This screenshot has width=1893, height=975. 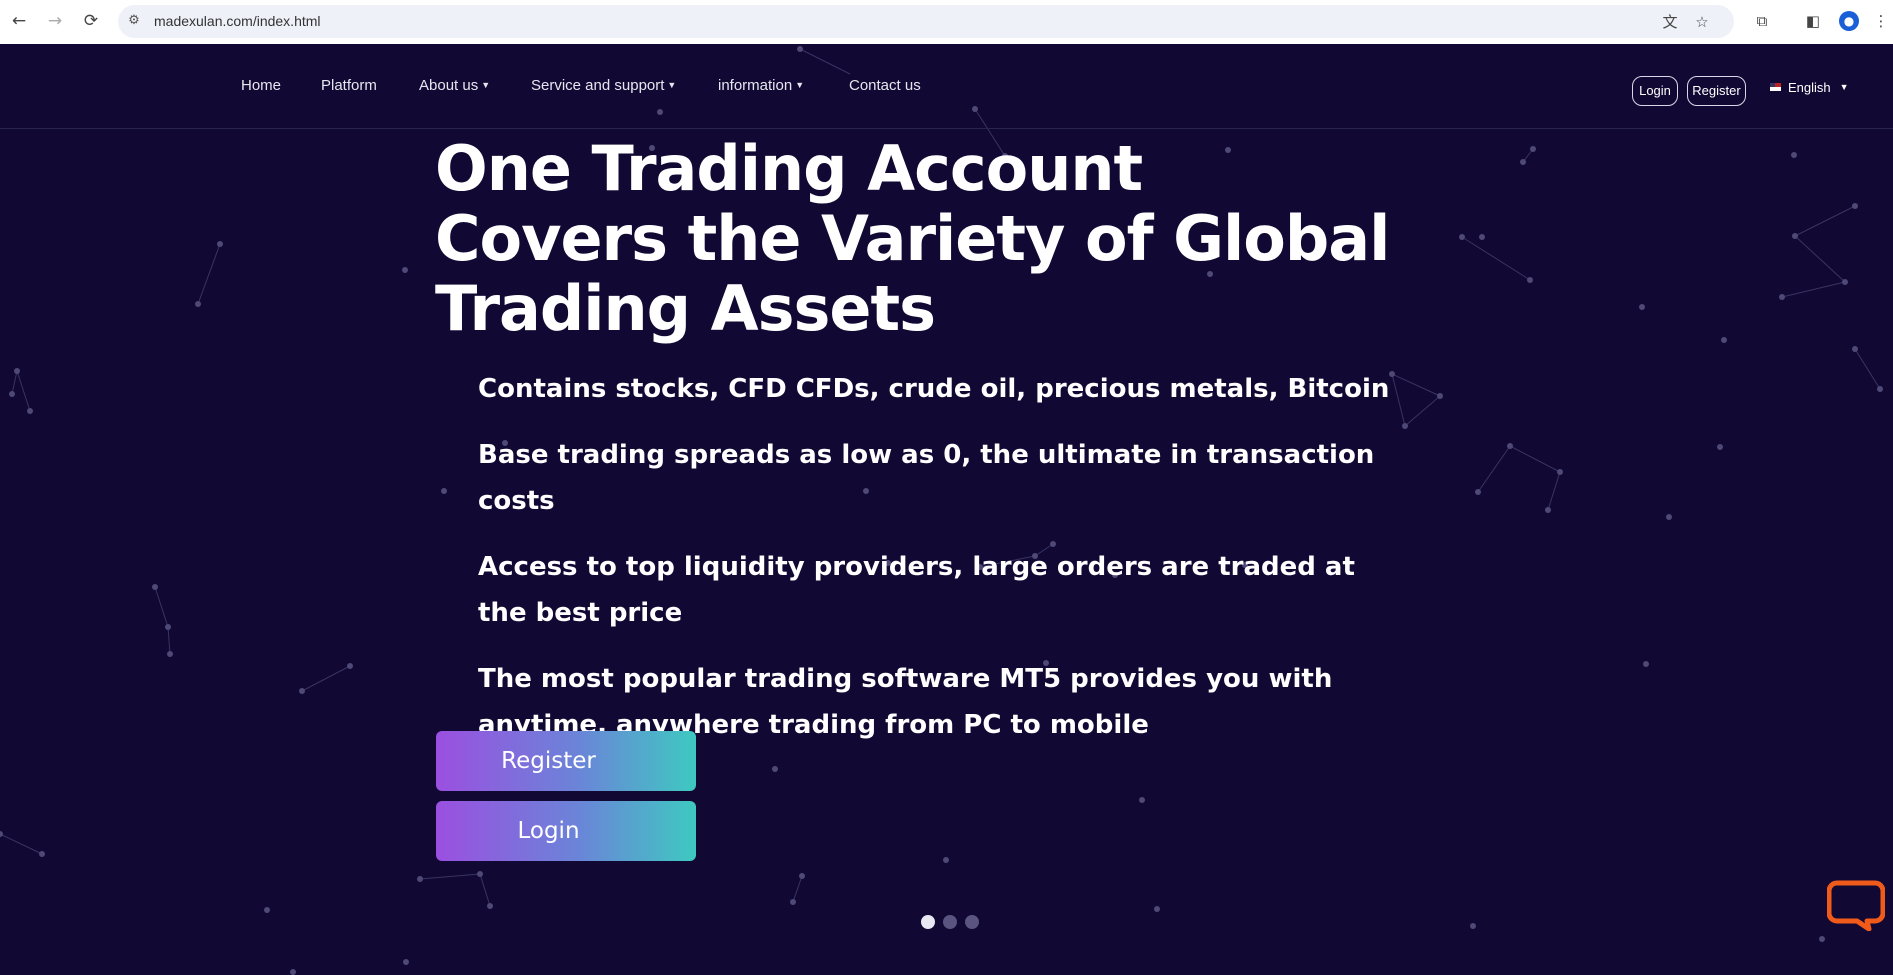 I want to click on nav-contact-us-label: Contact us, so click(x=885, y=85).